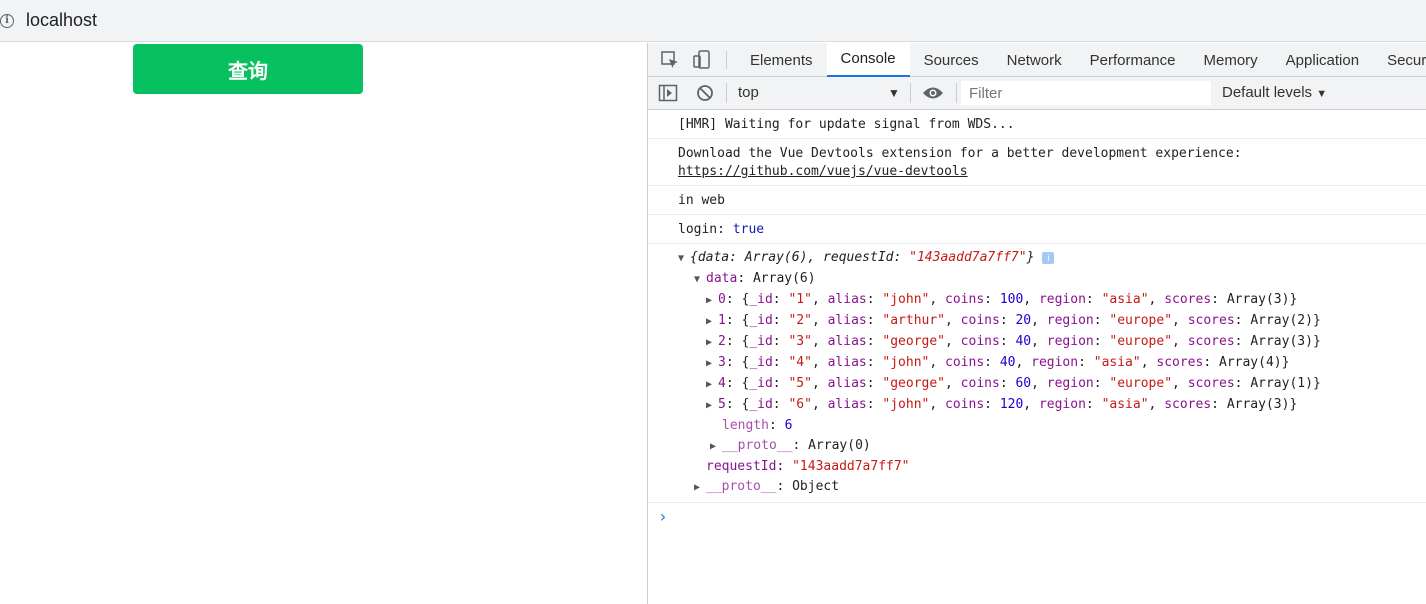 The width and height of the screenshot is (1426, 604). What do you see at coordinates (1399, 60) in the screenshot?
I see `tab-security: Secur` at bounding box center [1399, 60].